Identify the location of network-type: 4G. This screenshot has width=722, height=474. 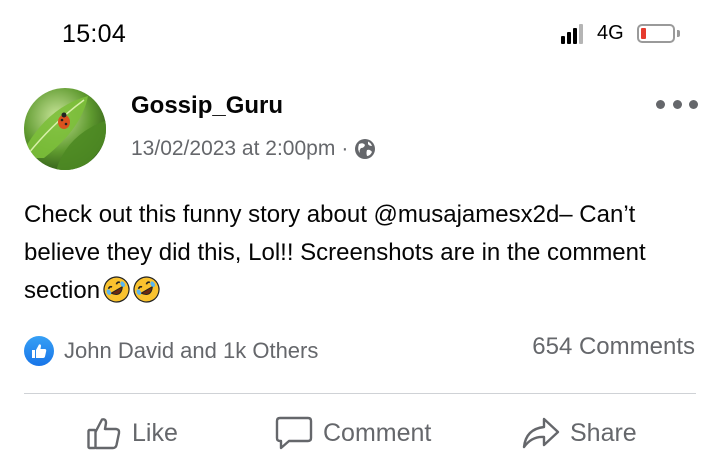
(610, 33).